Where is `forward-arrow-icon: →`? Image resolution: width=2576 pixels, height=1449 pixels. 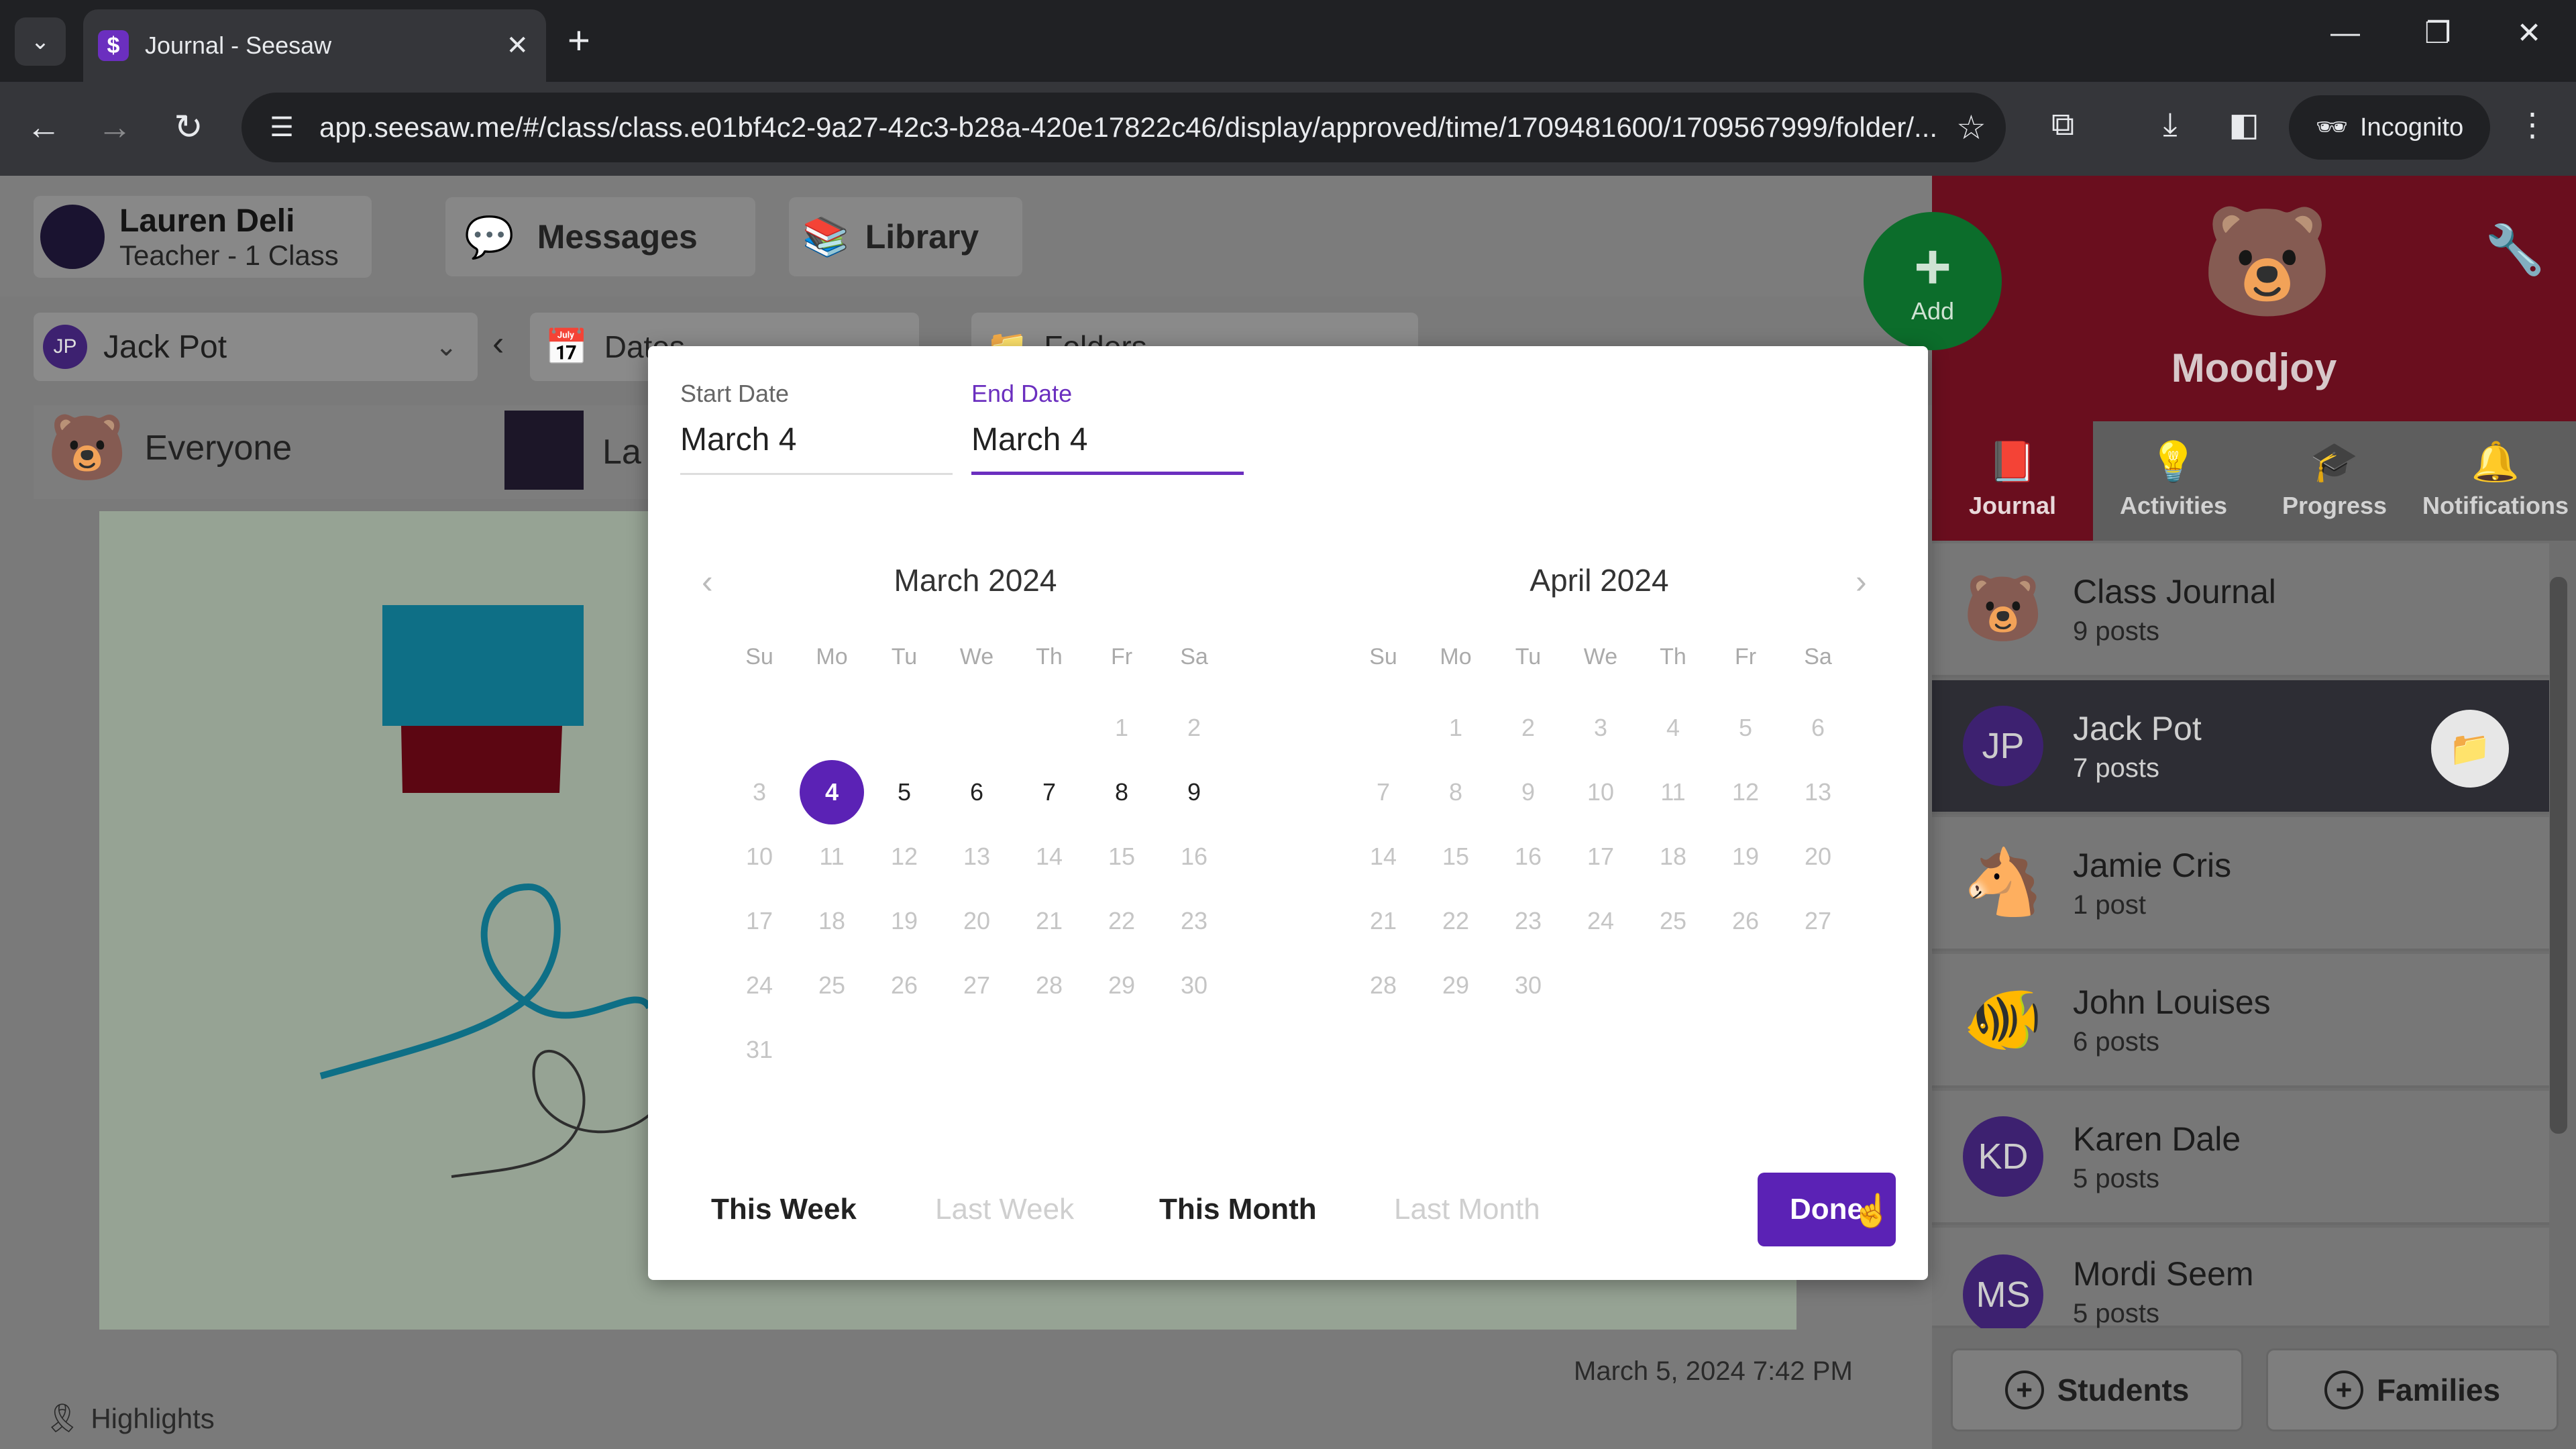
forward-arrow-icon: → is located at coordinates (114, 127).